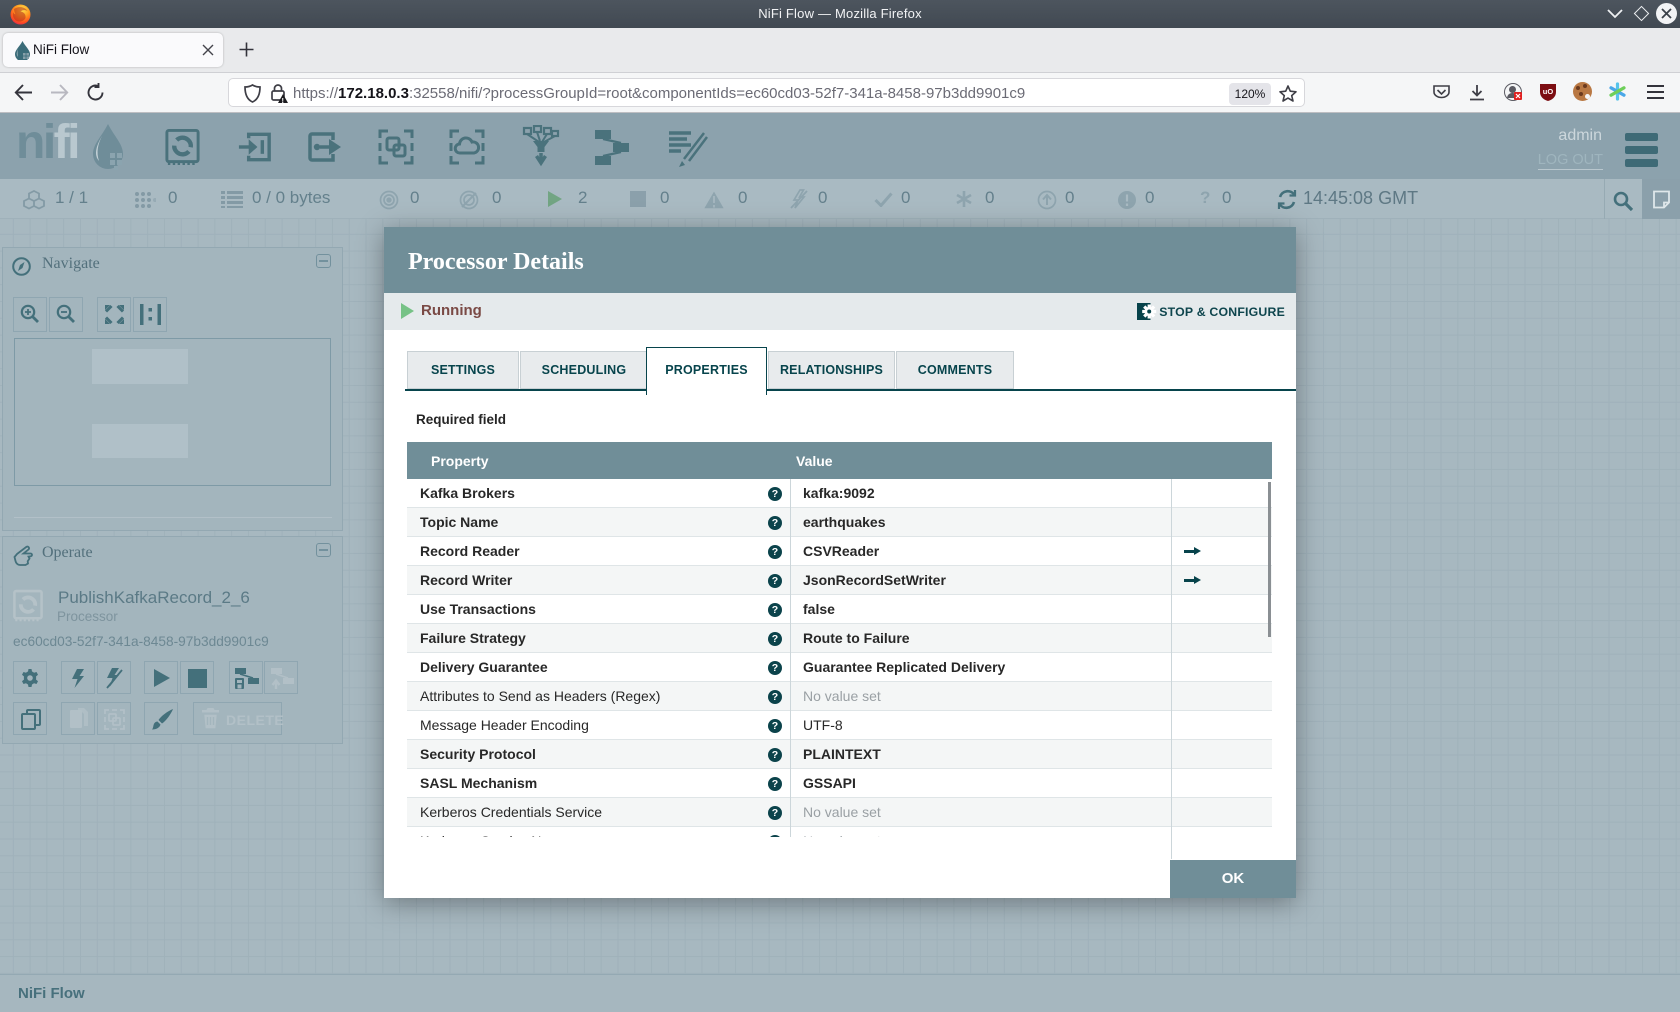 Image resolution: width=1680 pixels, height=1012 pixels. I want to click on svg-text: uO, so click(1548, 91).